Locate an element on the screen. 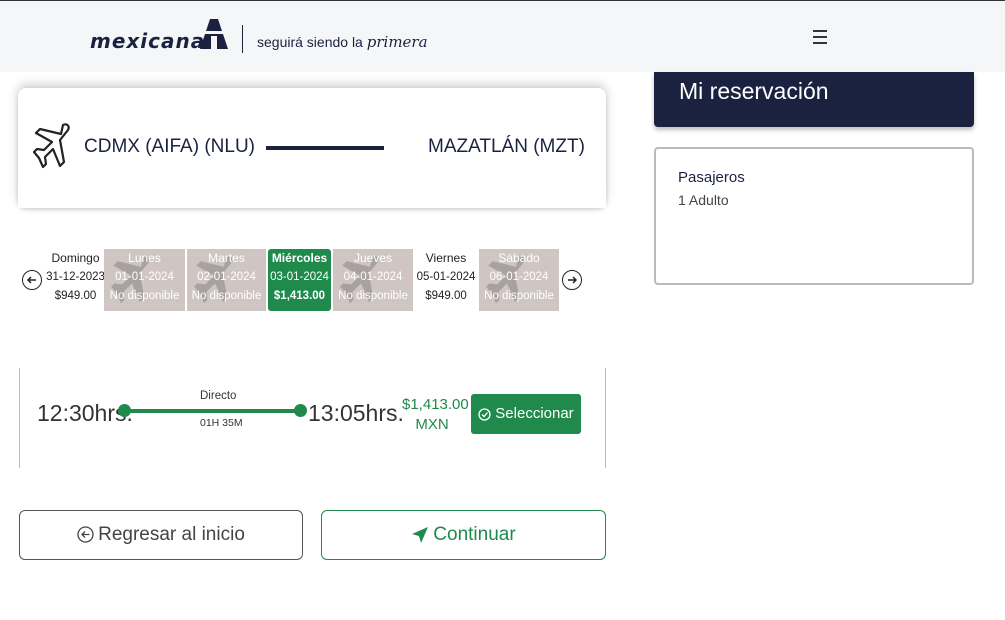 The image size is (1005, 620). date-option-friday: Viernes 05-01-2024 $949.00 is located at coordinates (446, 280).